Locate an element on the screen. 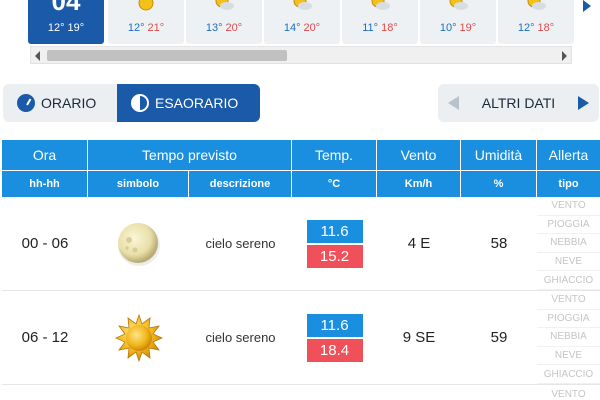 This screenshot has width=600, height=400. day-min: 10° is located at coordinates (448, 28).